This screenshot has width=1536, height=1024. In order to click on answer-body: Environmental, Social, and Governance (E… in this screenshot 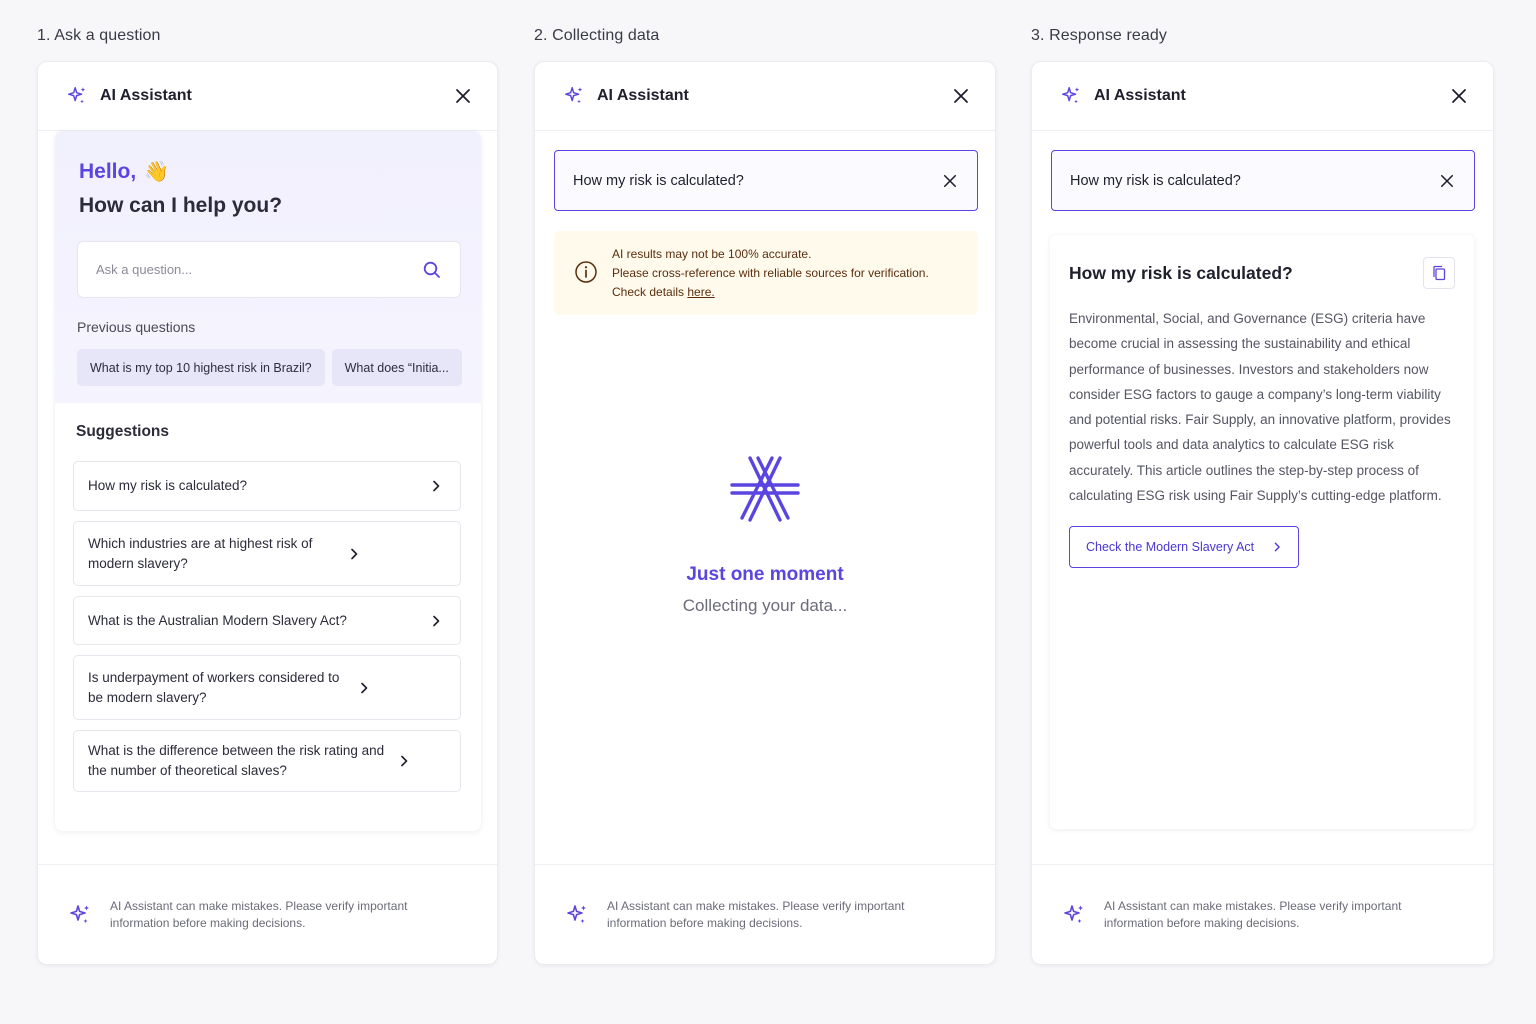, I will do `click(1260, 407)`.